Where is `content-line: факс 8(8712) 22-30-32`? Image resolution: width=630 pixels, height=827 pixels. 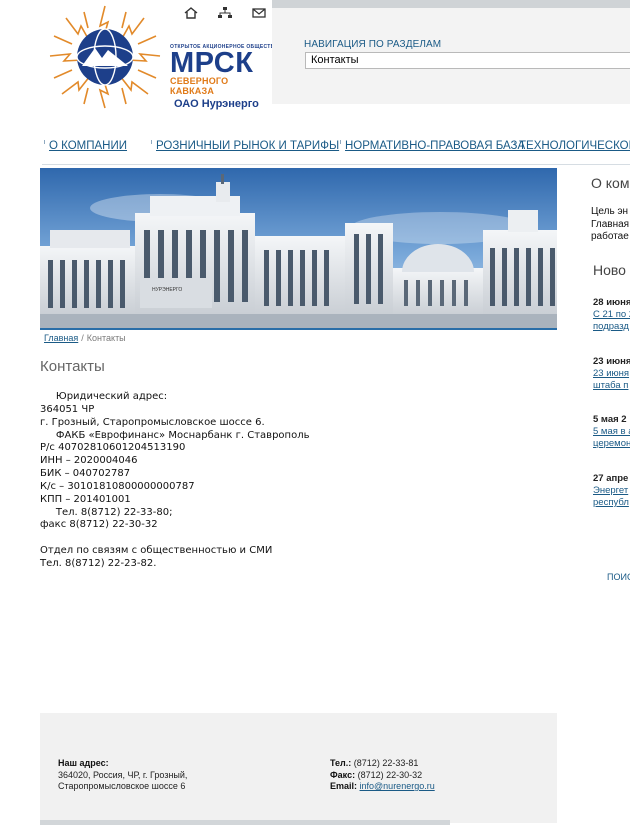 content-line: факс 8(8712) 22-30-32 is located at coordinates (99, 525).